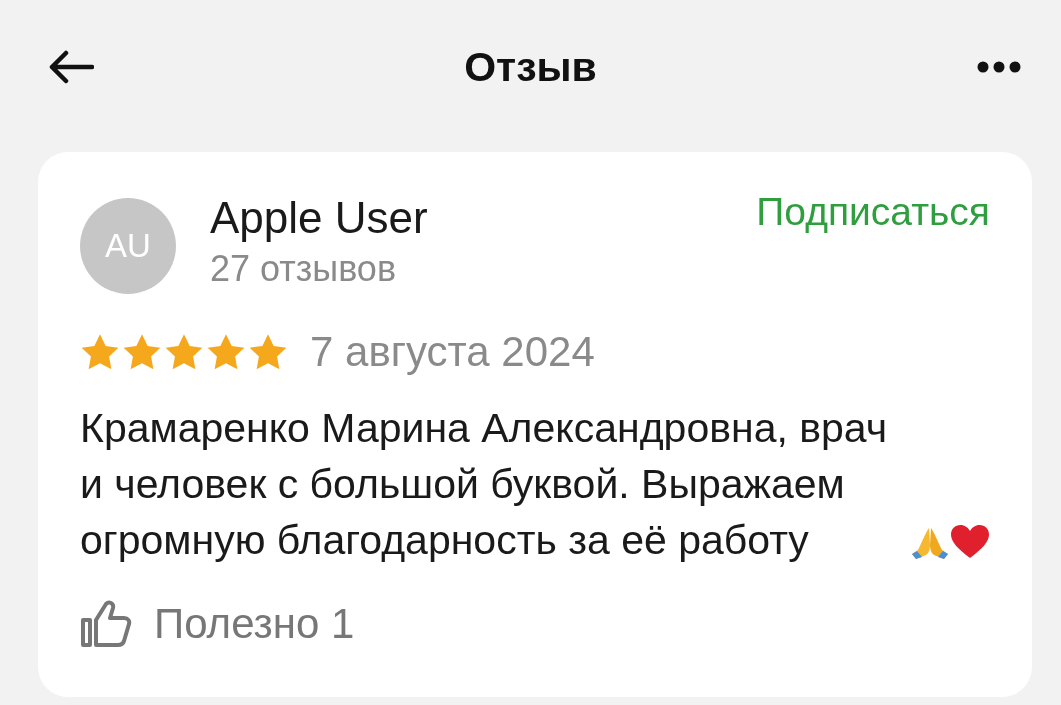  I want to click on author-name: Apple User, so click(319, 218).